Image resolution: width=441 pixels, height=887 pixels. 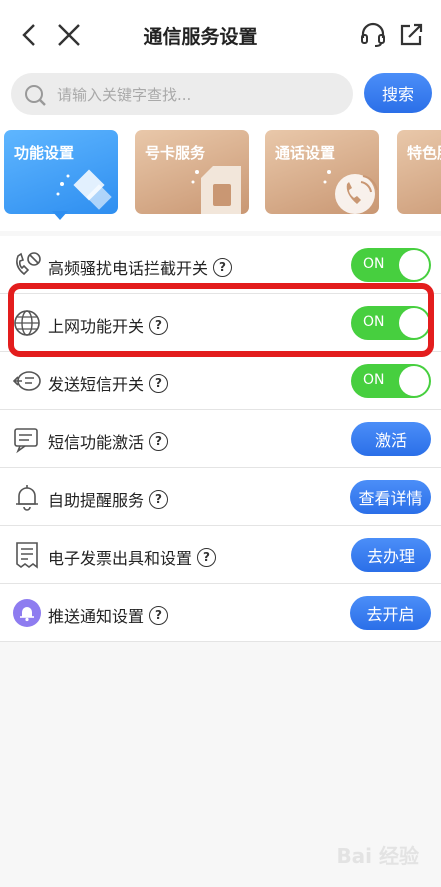 I want to click on send-sms-toggle: ON, so click(x=391, y=381).